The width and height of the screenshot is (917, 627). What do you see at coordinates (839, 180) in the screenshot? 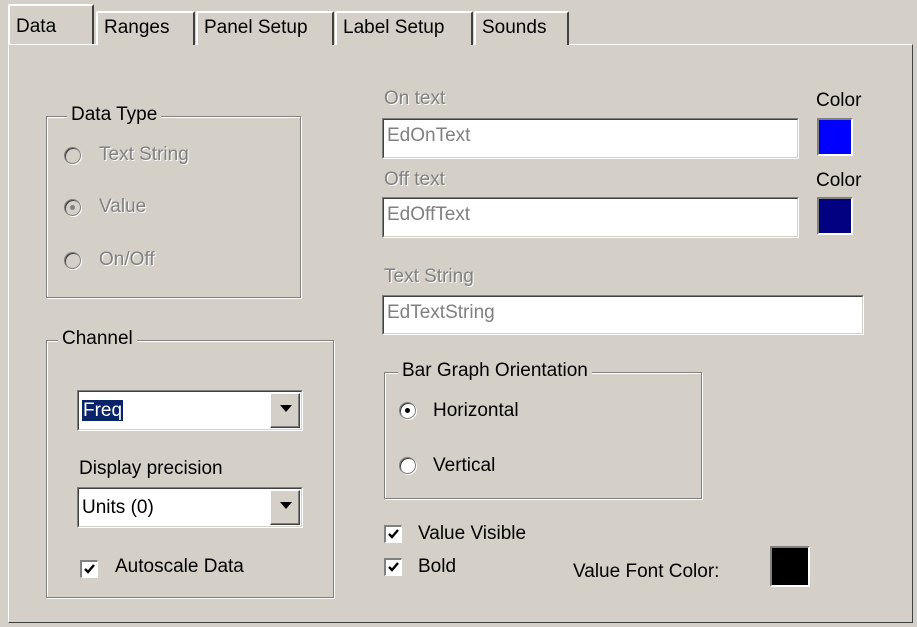
I see `off-color-label: Color` at bounding box center [839, 180].